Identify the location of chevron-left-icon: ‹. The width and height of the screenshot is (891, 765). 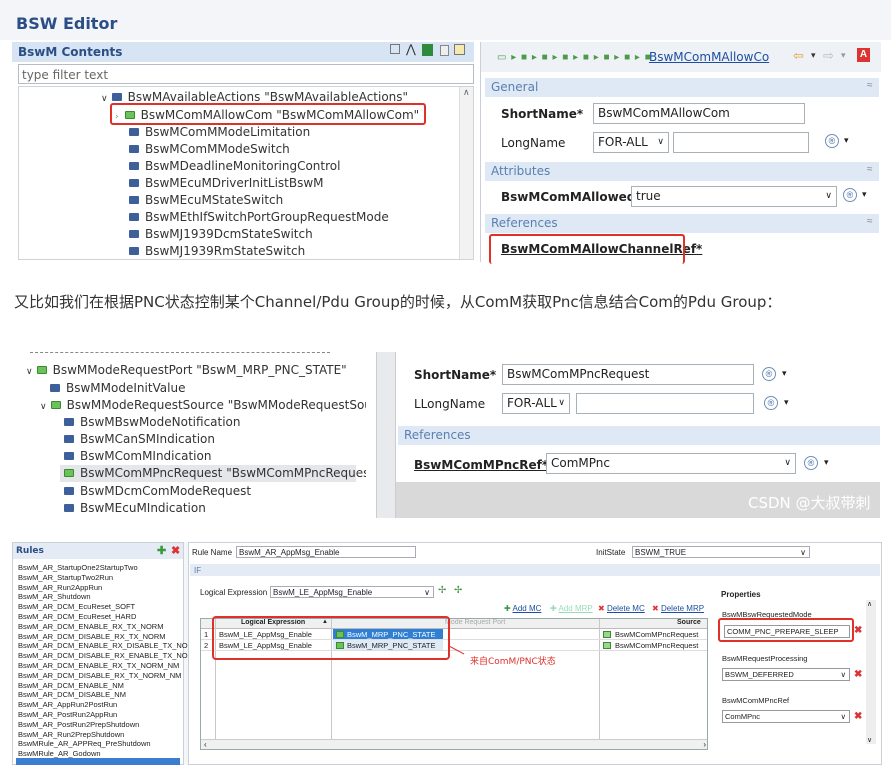
(205, 744).